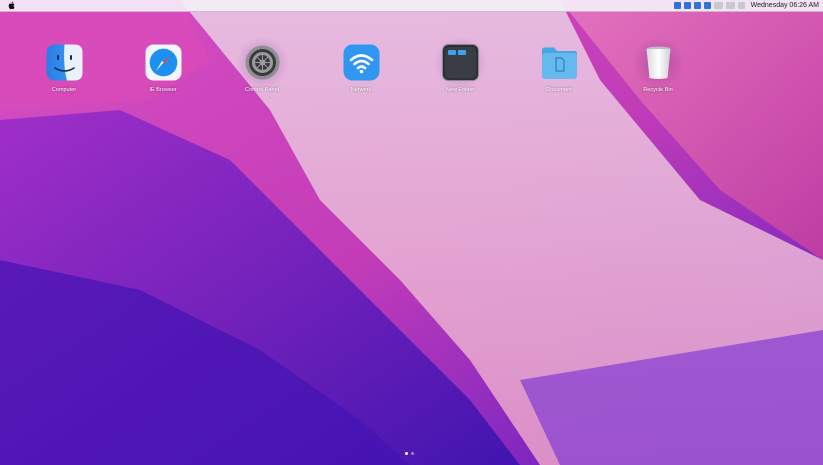 This screenshot has height=465, width=823. I want to click on page-dot, so click(412, 453).